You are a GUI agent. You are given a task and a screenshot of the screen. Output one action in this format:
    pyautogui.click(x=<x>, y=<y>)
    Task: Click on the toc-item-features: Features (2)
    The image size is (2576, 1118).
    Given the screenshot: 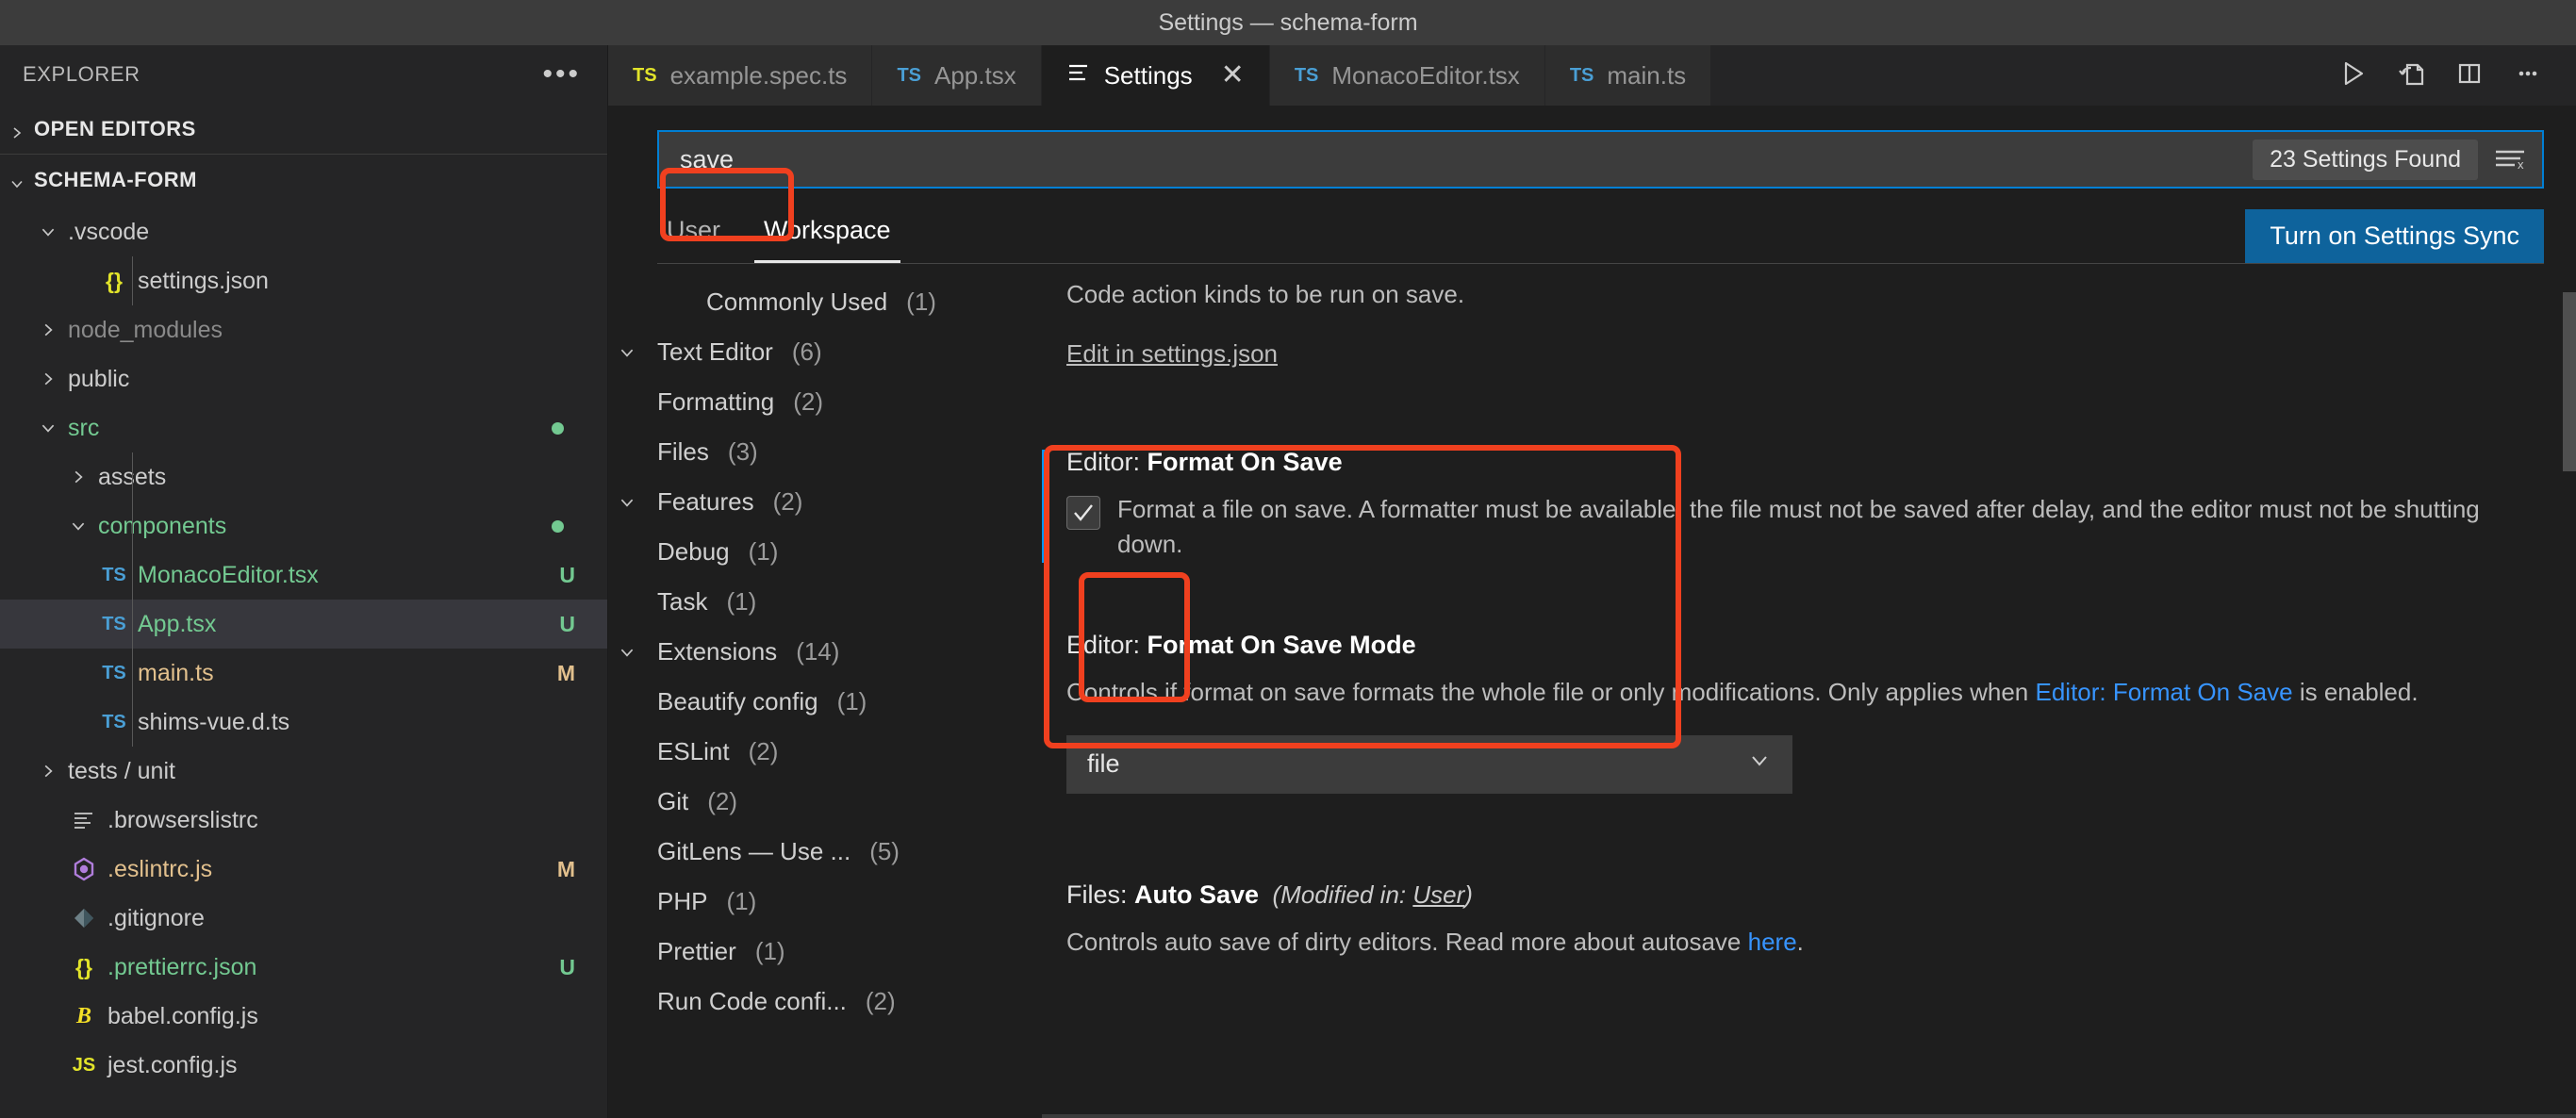 What is the action you would take?
    pyautogui.click(x=825, y=502)
    